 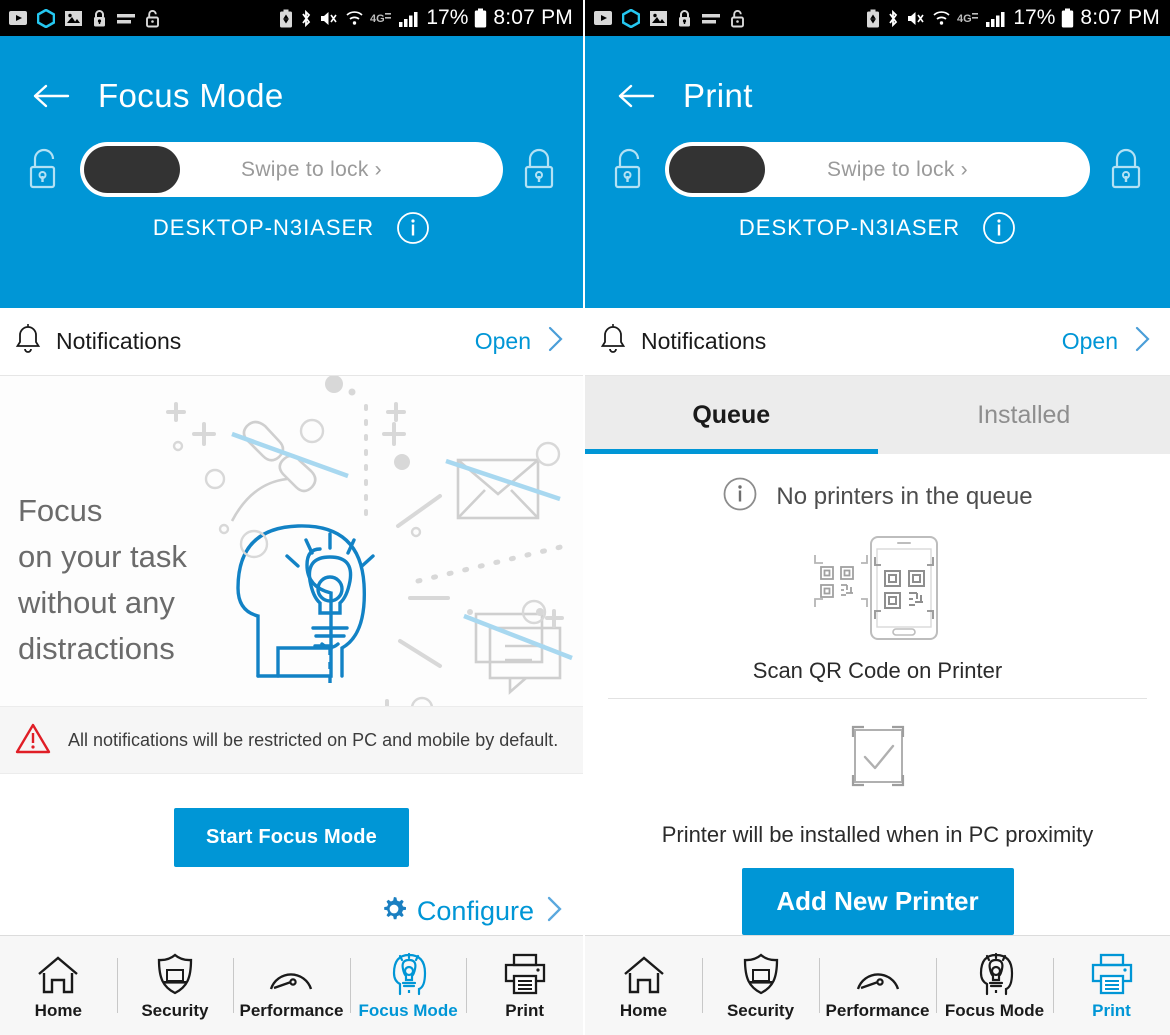 What do you see at coordinates (1067, 18) in the screenshot?
I see `battery-icon` at bounding box center [1067, 18].